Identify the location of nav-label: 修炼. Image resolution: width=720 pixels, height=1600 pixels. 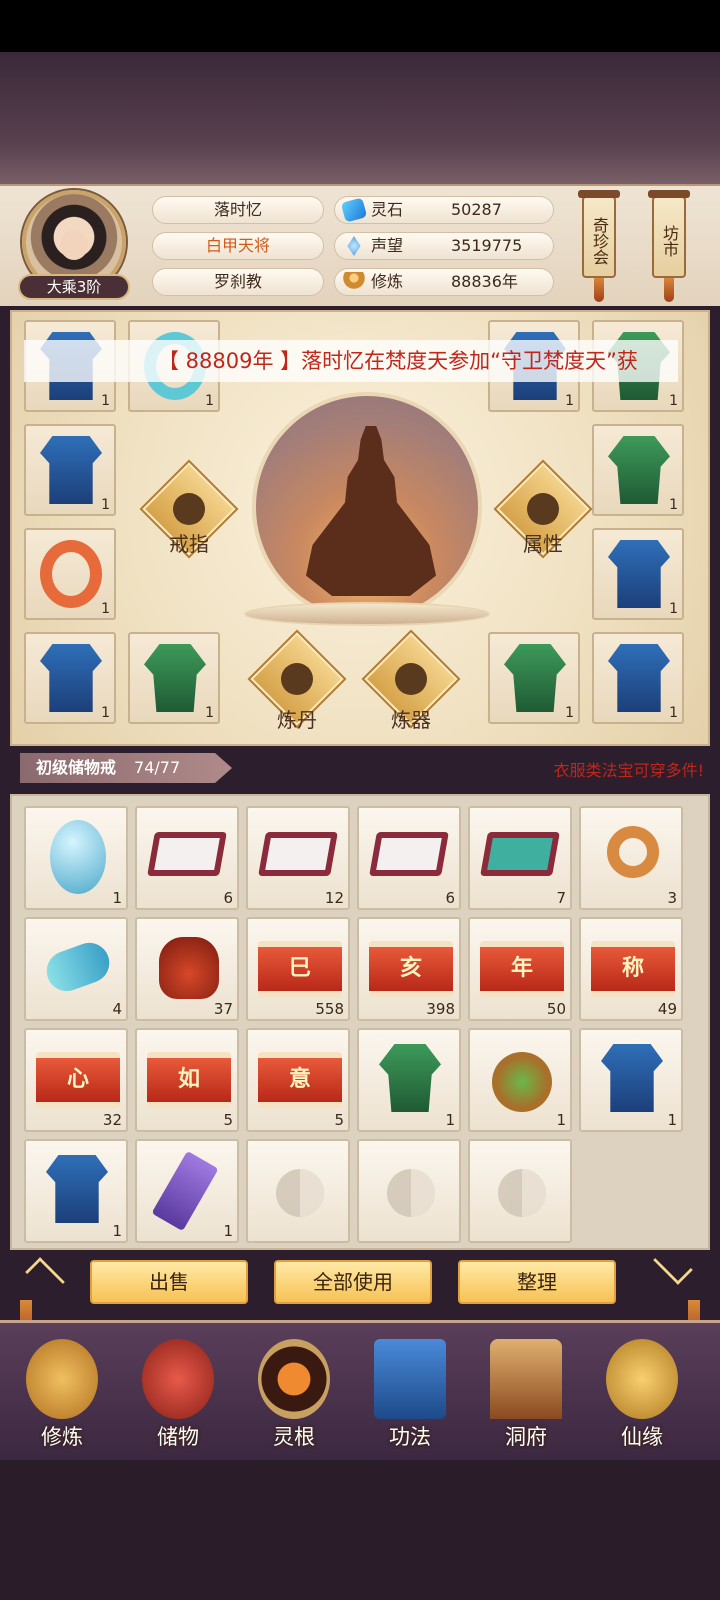
(62, 1437).